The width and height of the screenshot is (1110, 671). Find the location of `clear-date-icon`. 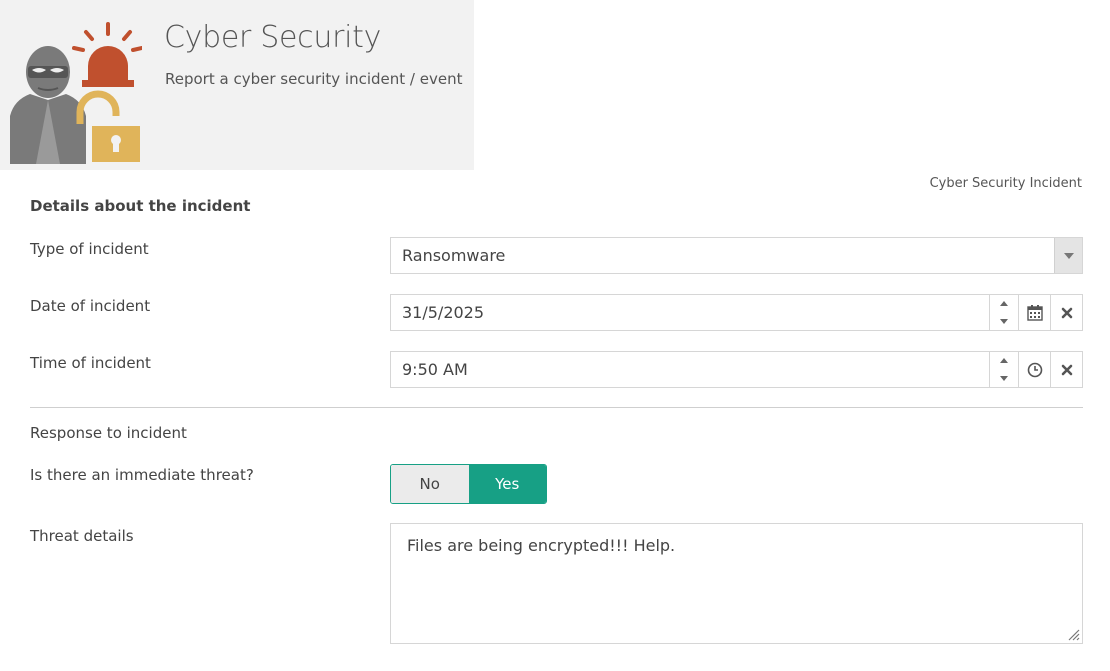

clear-date-icon is located at coordinates (1066, 312).